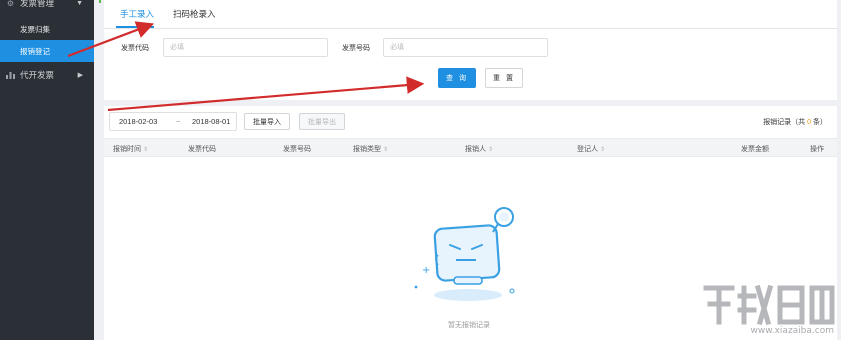 The height and width of the screenshot is (340, 841). I want to click on table-header: 报销时间 ⇕ 发票代码 发票号码 报销类型 ⇕ 报销人 ⇕ 登记人 ⇕ 发票金额 操作, so click(470, 147).